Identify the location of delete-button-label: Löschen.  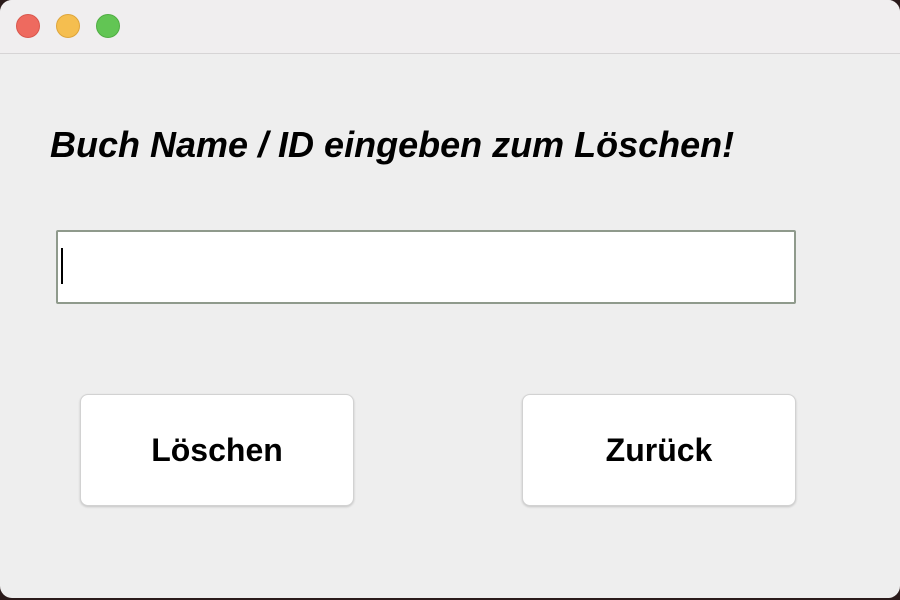
(217, 449).